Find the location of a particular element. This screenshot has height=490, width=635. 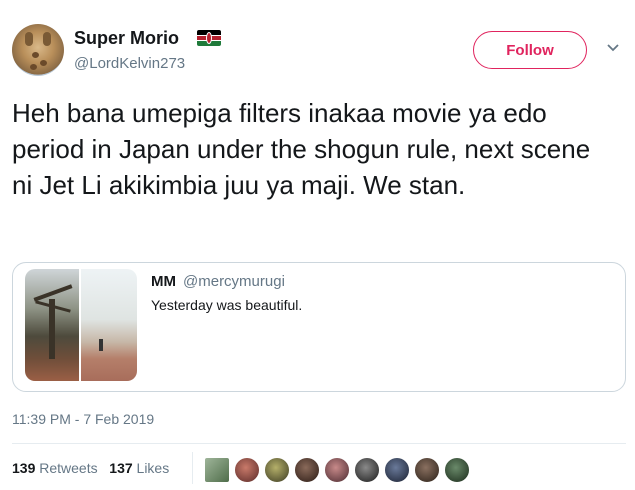

author-avatar is located at coordinates (38, 50).